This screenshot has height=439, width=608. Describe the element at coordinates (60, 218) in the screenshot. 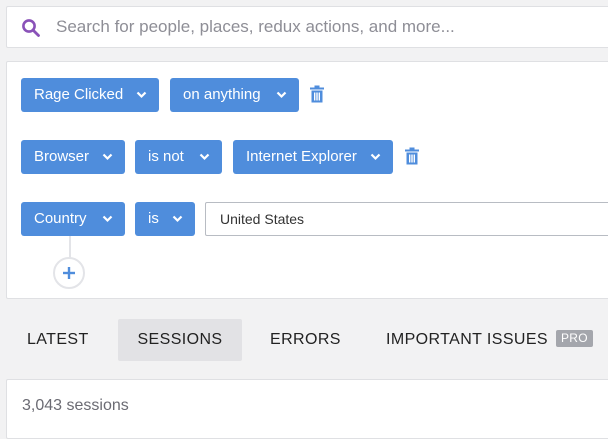

I see `filter-field-label: Country` at that location.